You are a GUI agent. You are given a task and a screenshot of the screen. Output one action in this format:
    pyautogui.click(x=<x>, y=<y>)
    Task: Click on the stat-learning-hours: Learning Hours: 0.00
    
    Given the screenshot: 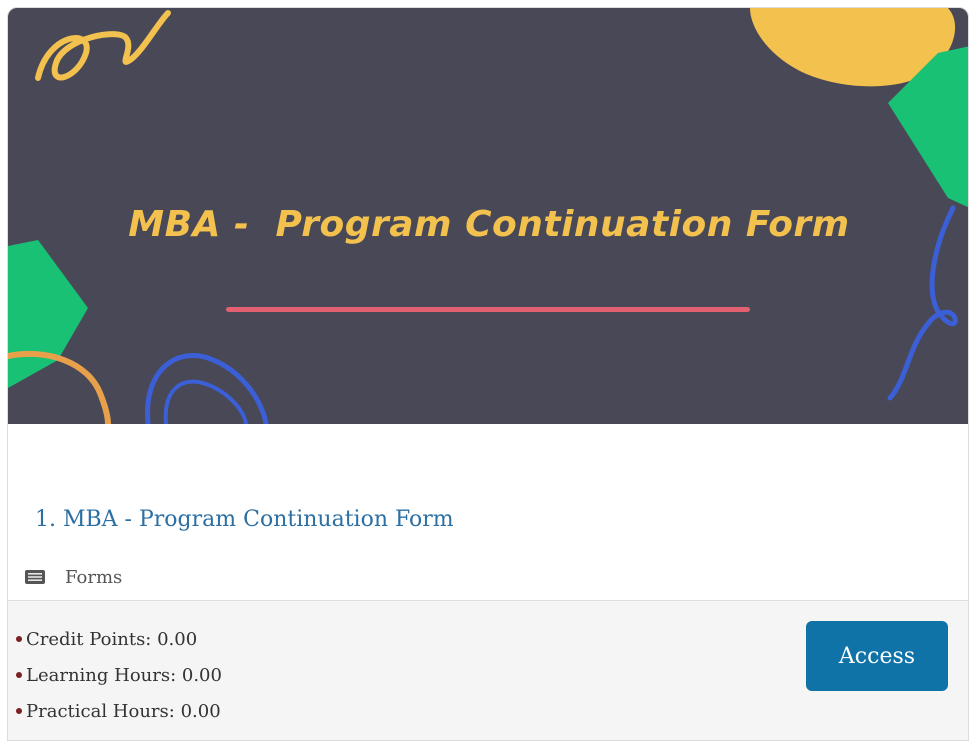 What is the action you would take?
    pyautogui.click(x=119, y=675)
    